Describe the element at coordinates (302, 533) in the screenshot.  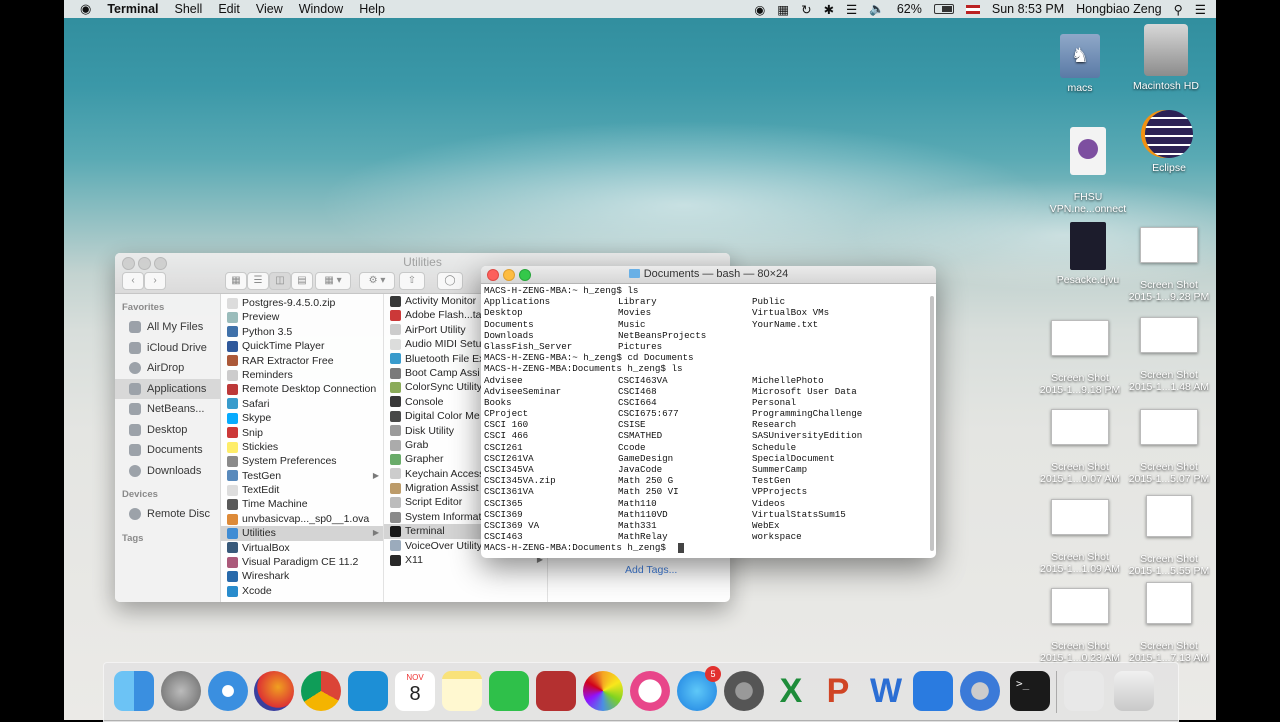
I see `list-item: Utilities ▶` at that location.